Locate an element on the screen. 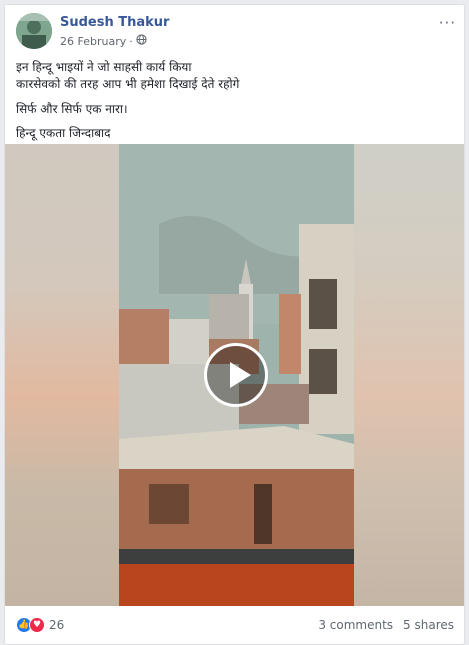  post-date: 26 February is located at coordinates (93, 41).